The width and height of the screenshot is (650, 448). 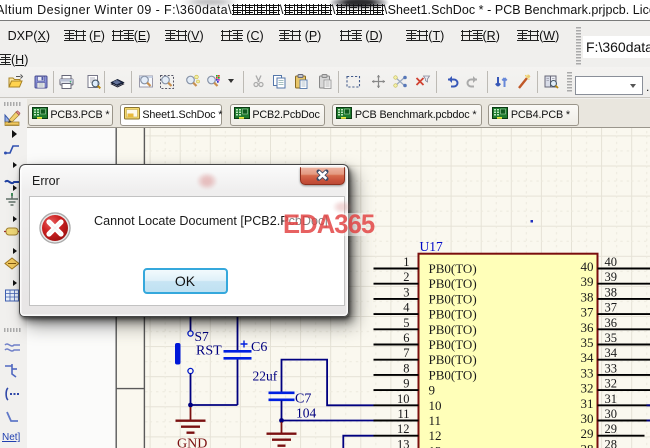 What do you see at coordinates (406, 323) in the screenshot?
I see `svg-text: 5` at bounding box center [406, 323].